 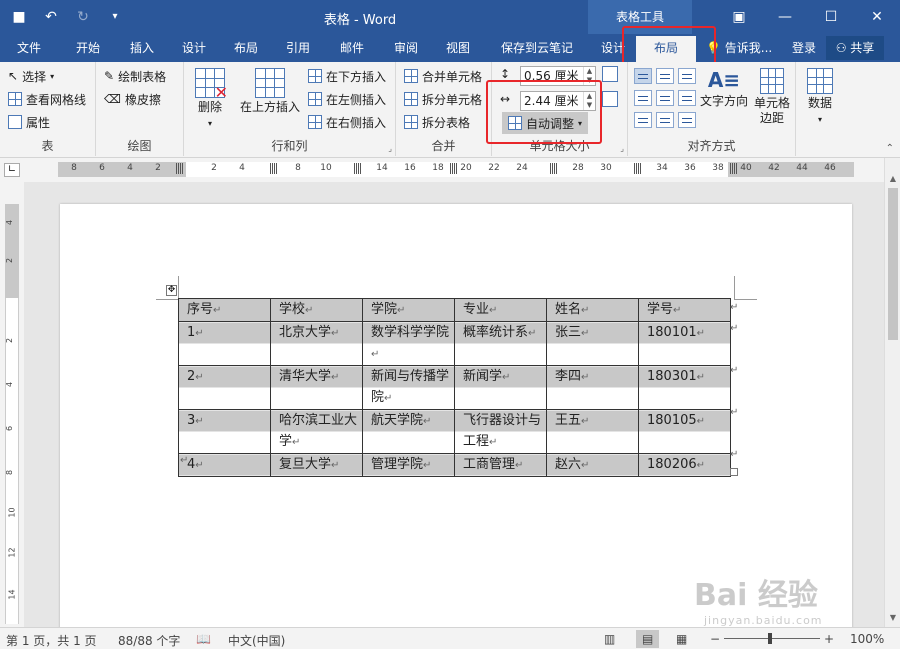 What do you see at coordinates (347, 76) in the screenshot?
I see `insert-below-button: 在下方插入` at bounding box center [347, 76].